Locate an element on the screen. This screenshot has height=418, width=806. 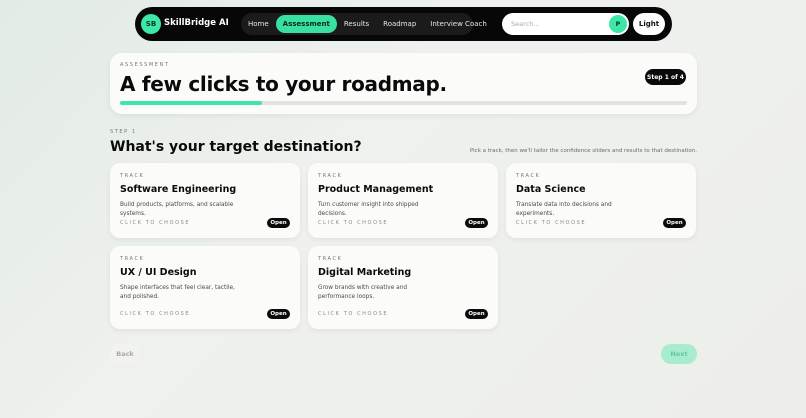
section-title: What's your target destination? is located at coordinates (236, 147).